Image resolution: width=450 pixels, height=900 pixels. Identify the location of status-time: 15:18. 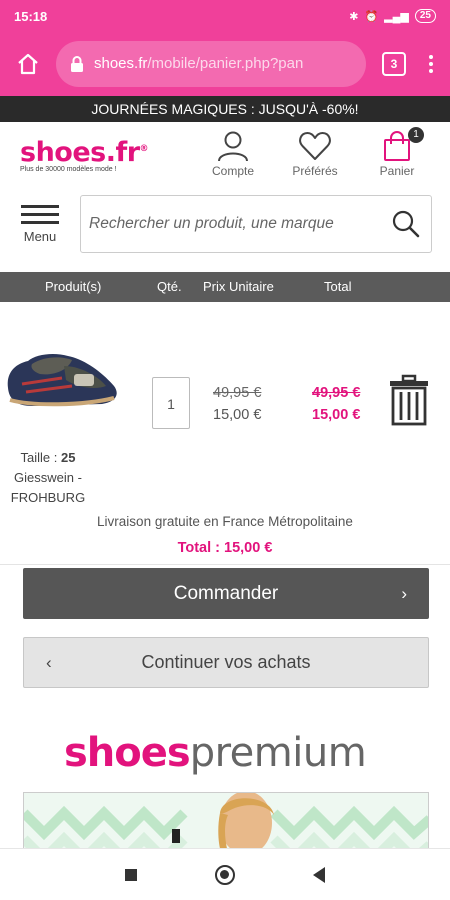
(31, 16).